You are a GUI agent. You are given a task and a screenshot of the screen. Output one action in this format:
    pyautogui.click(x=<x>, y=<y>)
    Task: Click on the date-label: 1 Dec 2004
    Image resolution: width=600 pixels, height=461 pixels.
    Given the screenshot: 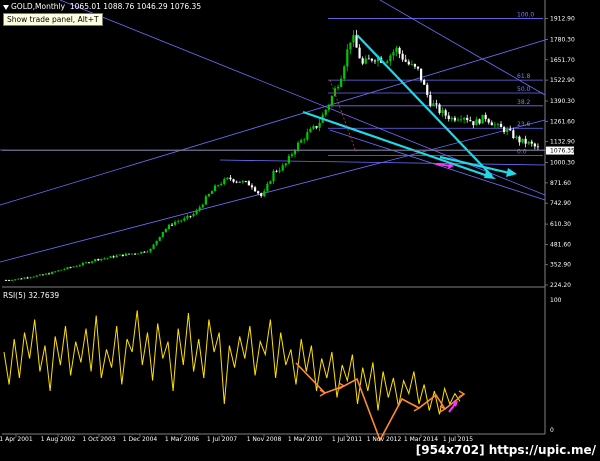 What is the action you would take?
    pyautogui.click(x=140, y=439)
    